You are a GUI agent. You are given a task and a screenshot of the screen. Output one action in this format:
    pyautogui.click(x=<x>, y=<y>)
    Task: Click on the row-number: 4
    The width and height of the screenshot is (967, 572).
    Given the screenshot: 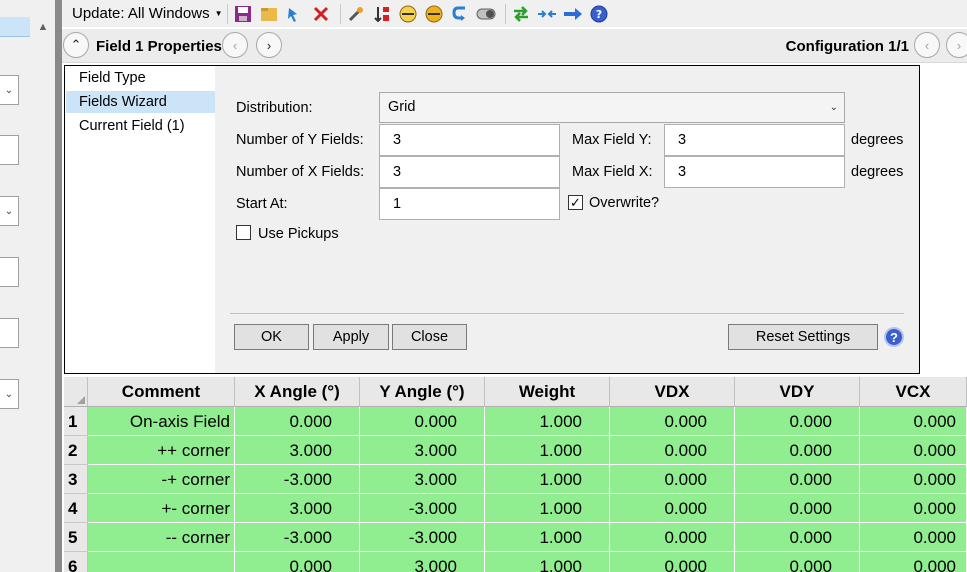 What is the action you would take?
    pyautogui.click(x=76, y=508)
    